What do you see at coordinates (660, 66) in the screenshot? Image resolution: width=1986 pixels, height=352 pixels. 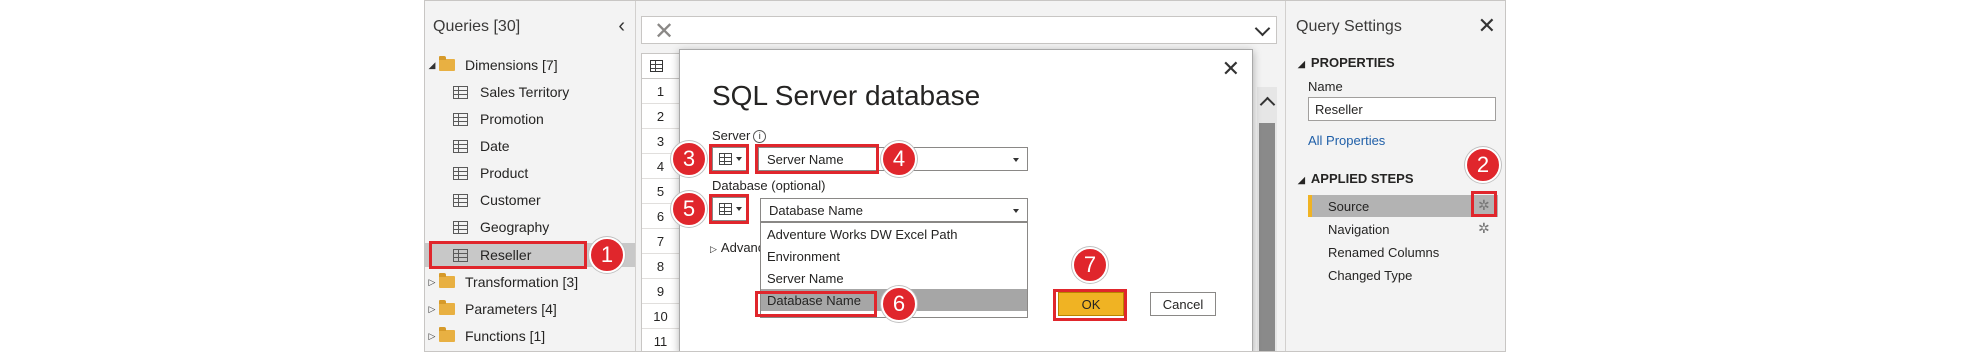 I see `table-menu-icon` at bounding box center [660, 66].